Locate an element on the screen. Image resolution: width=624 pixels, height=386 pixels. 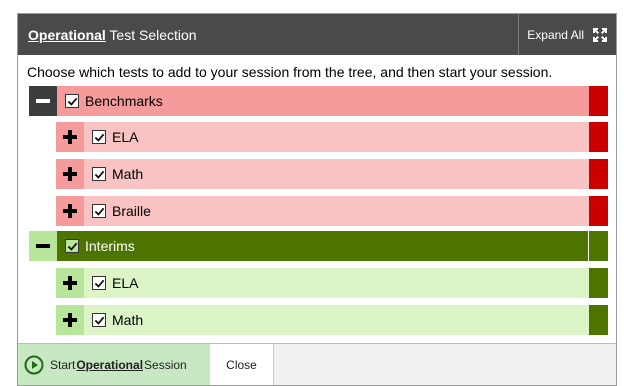
benchmarks-ela-checkbox is located at coordinates (99, 137).